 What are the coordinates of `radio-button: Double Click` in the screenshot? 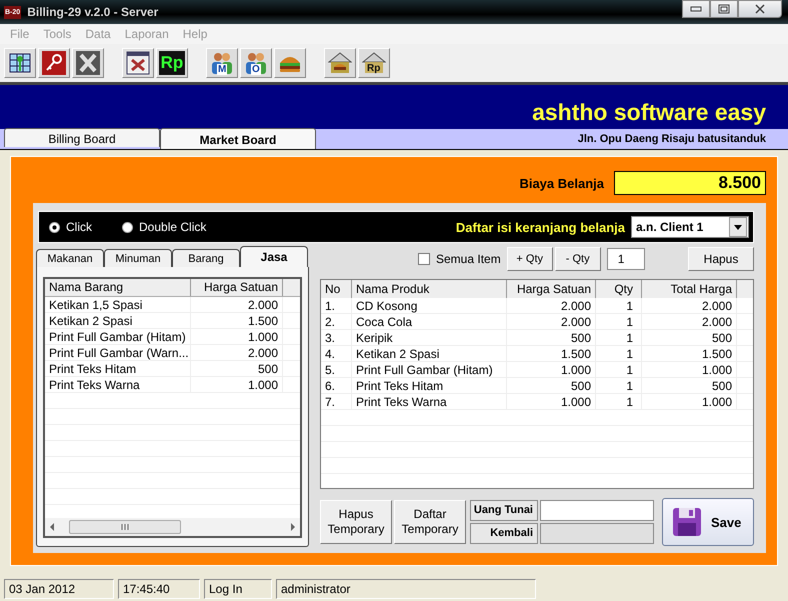 It's located at (164, 227).